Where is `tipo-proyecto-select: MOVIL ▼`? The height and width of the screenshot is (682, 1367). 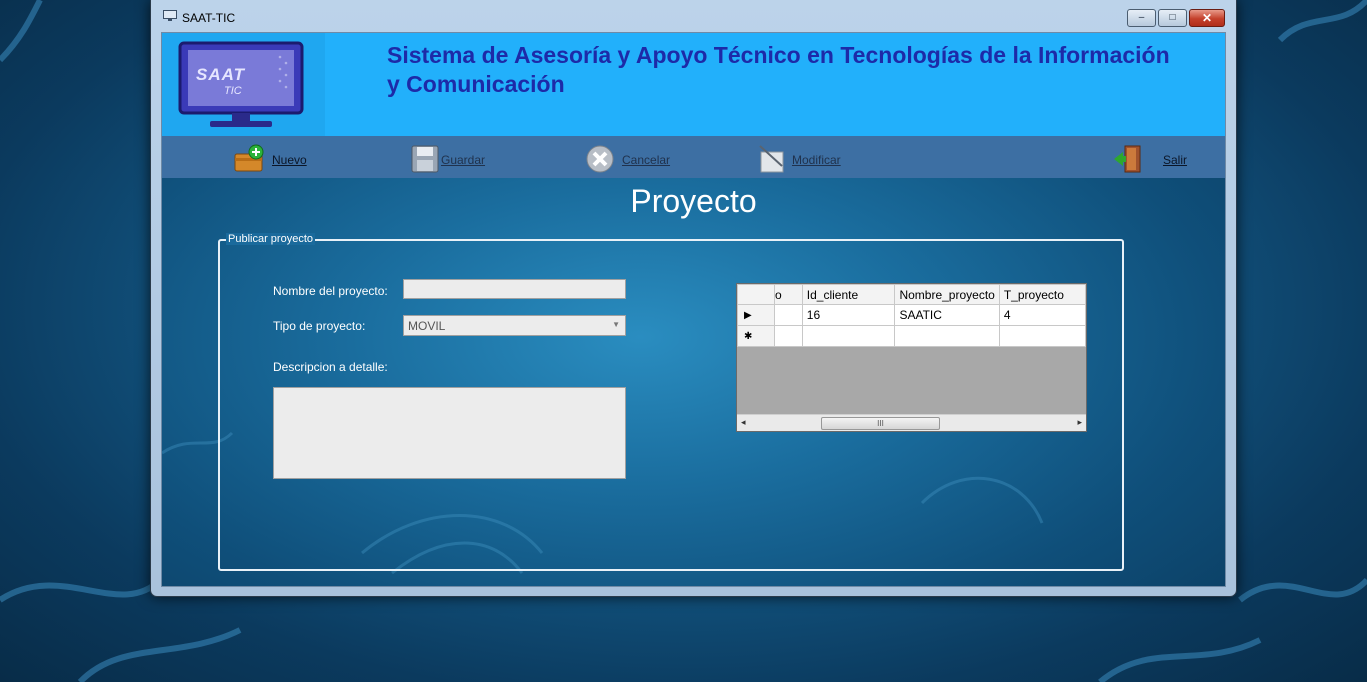
tipo-proyecto-select: MOVIL ▼ is located at coordinates (514, 325).